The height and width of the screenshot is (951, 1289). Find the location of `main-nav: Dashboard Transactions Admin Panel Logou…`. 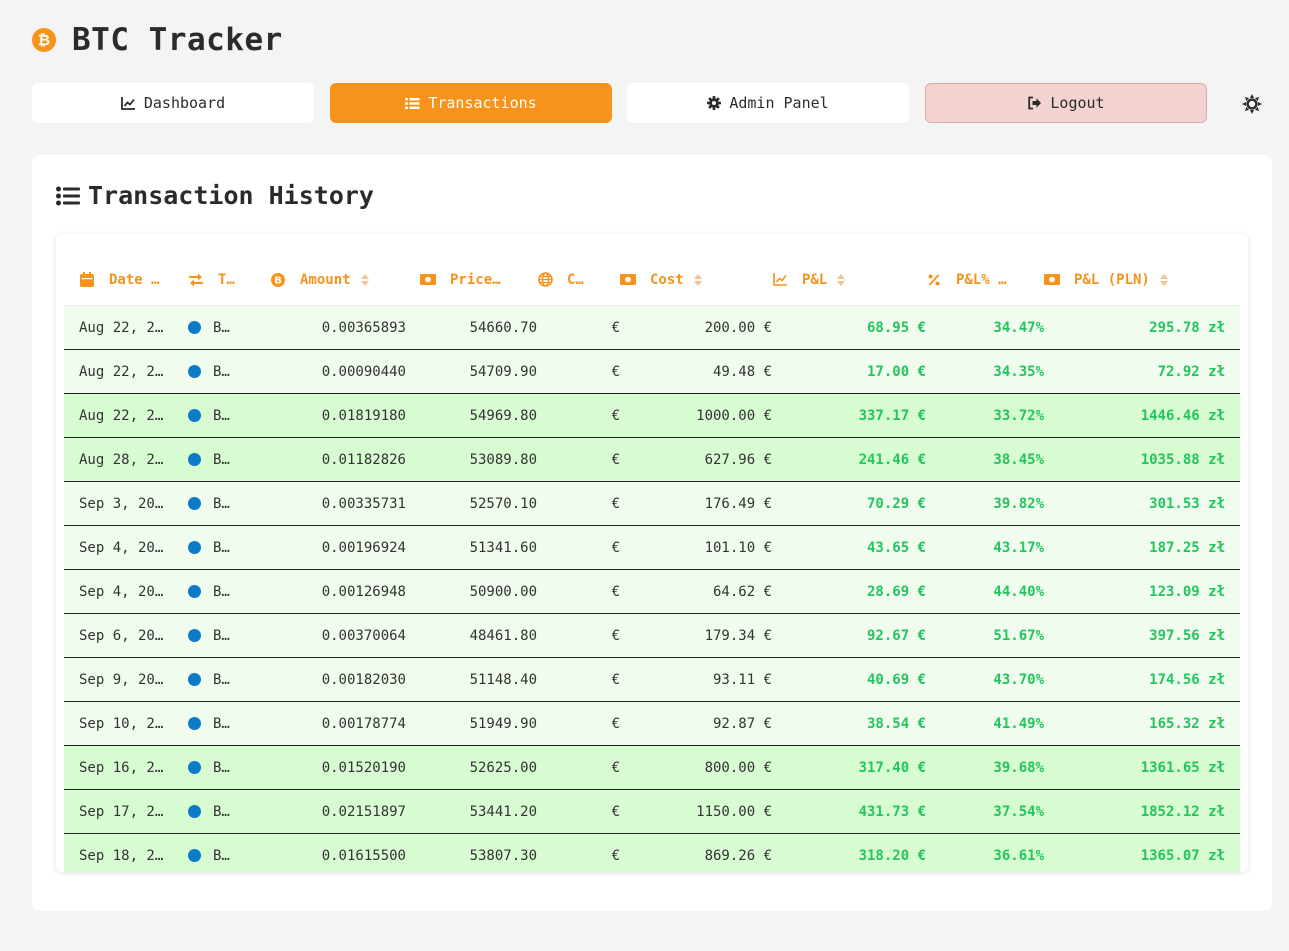

main-nav: Dashboard Transactions Admin Panel Logou… is located at coordinates (652, 103).